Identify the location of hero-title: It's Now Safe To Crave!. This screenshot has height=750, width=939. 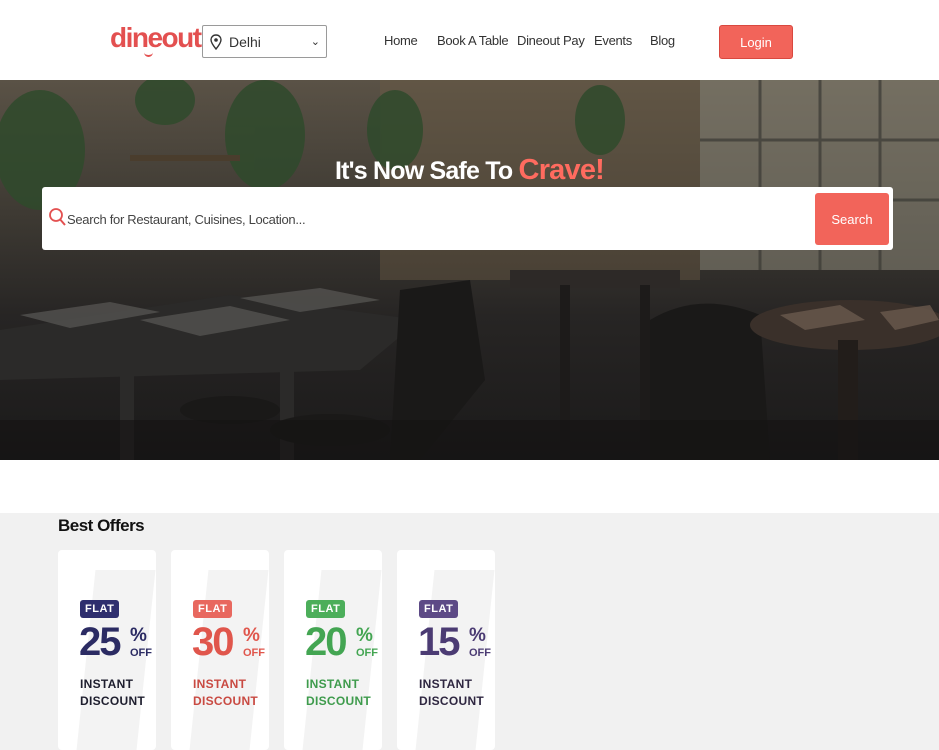
(469, 170).